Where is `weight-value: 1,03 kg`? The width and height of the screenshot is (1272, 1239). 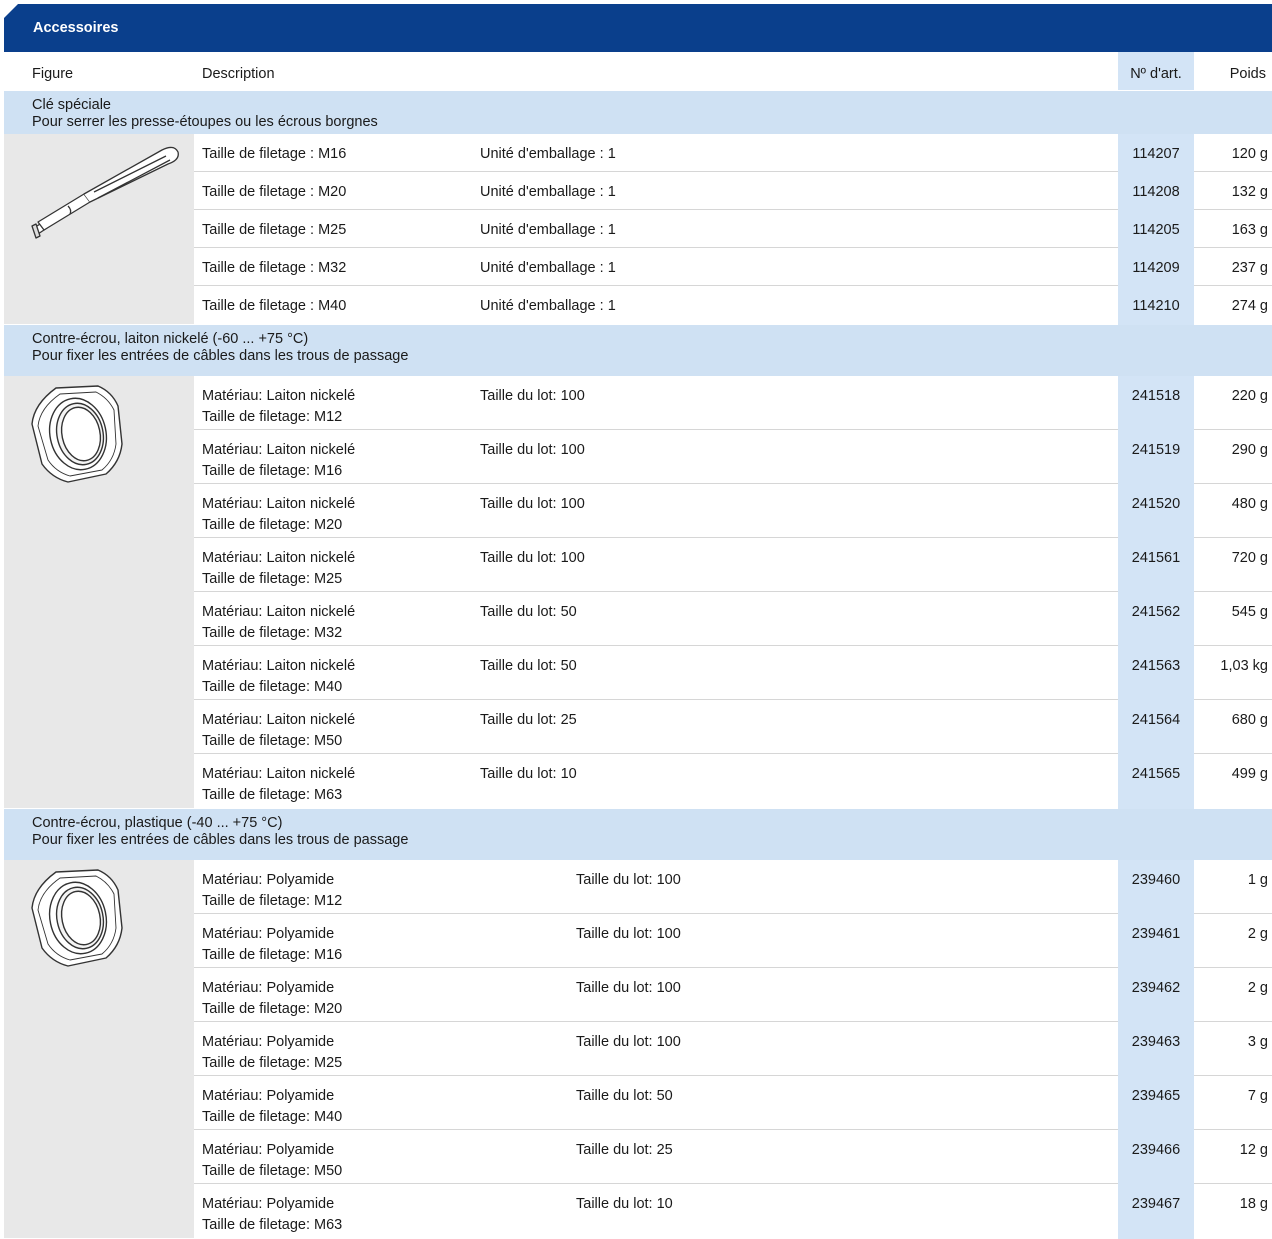
weight-value: 1,03 kg is located at coordinates (1244, 666).